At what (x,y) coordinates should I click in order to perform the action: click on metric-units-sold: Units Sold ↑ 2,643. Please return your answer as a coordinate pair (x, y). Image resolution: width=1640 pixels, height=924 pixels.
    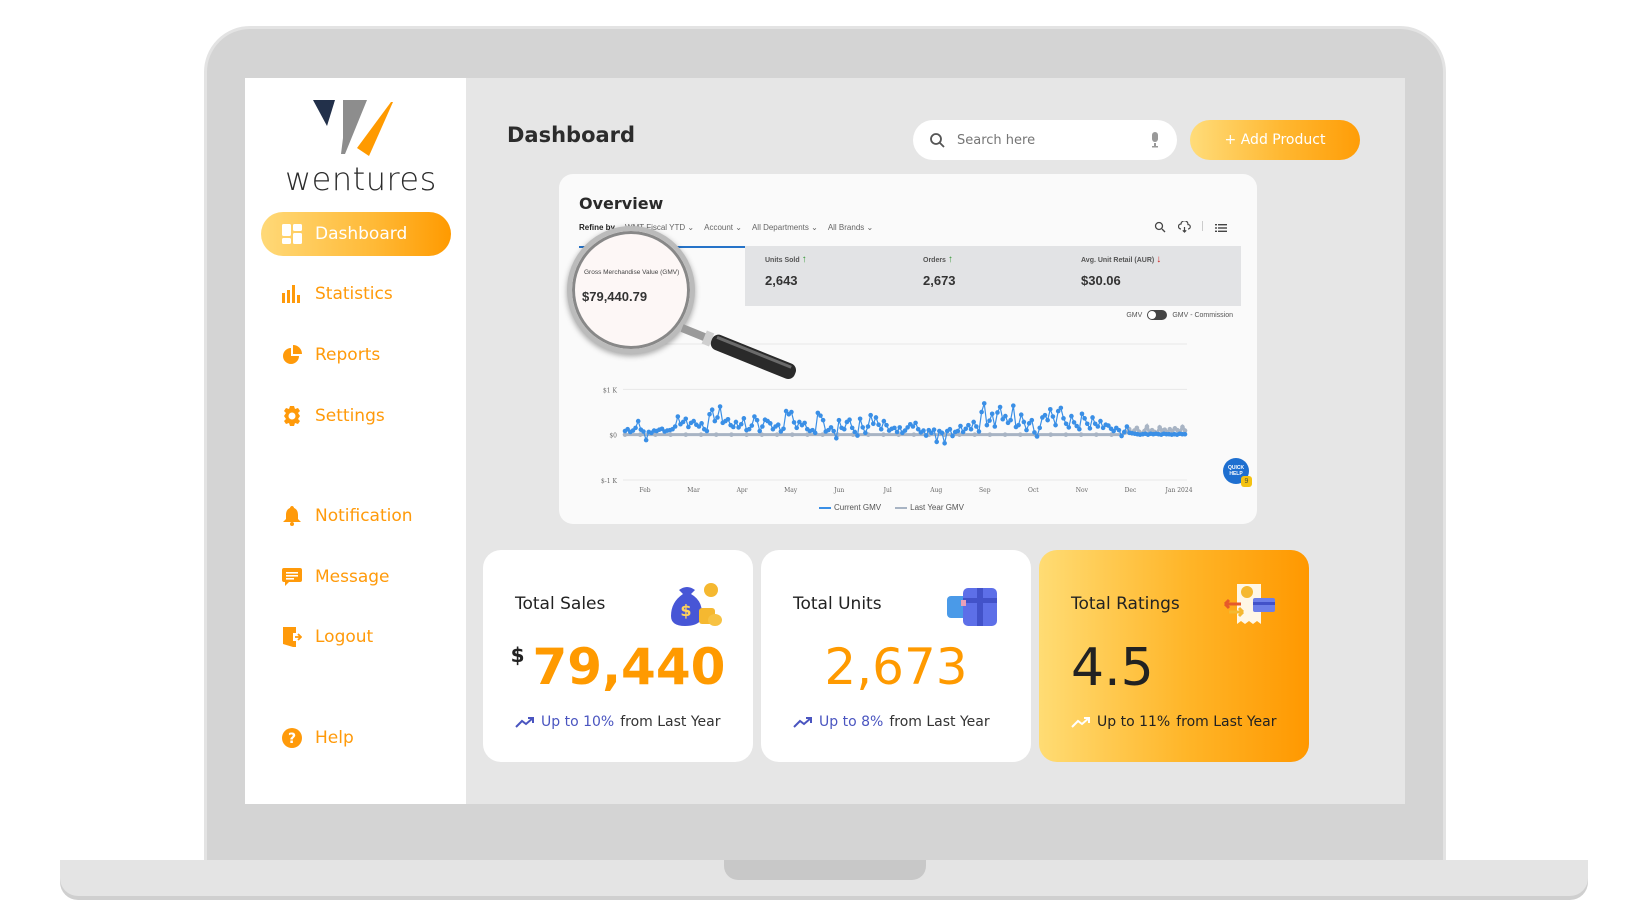
    Looking at the image, I should click on (786, 271).